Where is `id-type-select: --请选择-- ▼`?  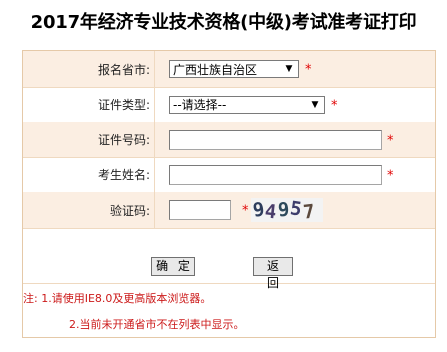
id-type-select: --请选择-- ▼ is located at coordinates (247, 104).